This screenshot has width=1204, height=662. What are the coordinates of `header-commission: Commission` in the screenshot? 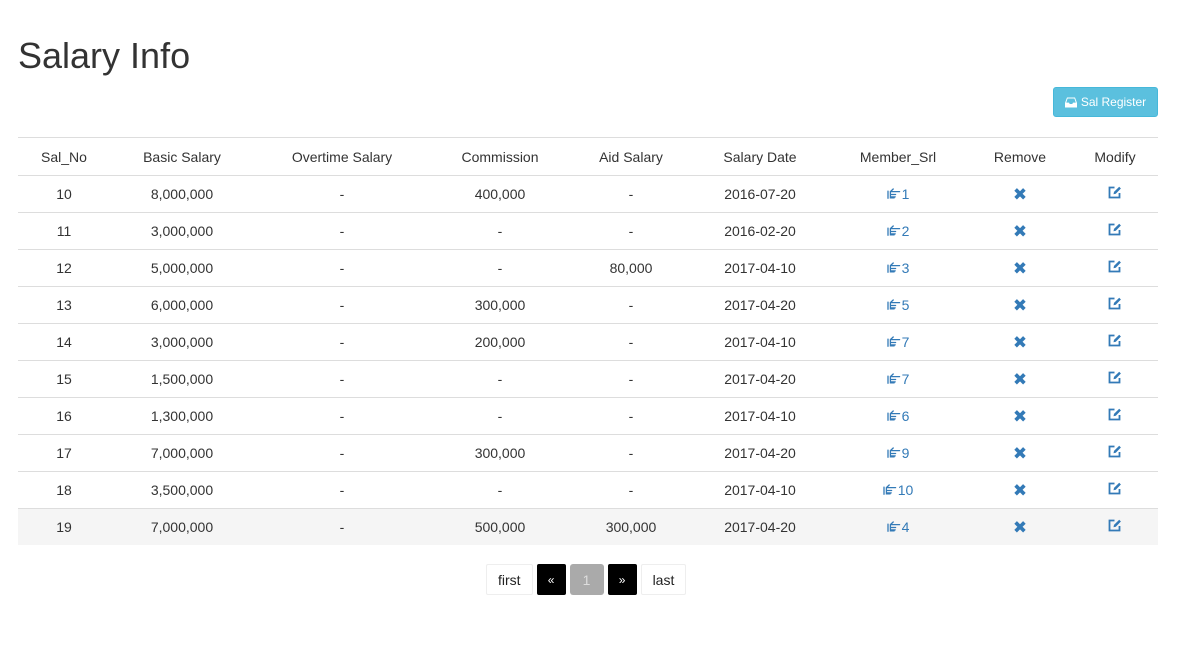 It's located at (500, 156).